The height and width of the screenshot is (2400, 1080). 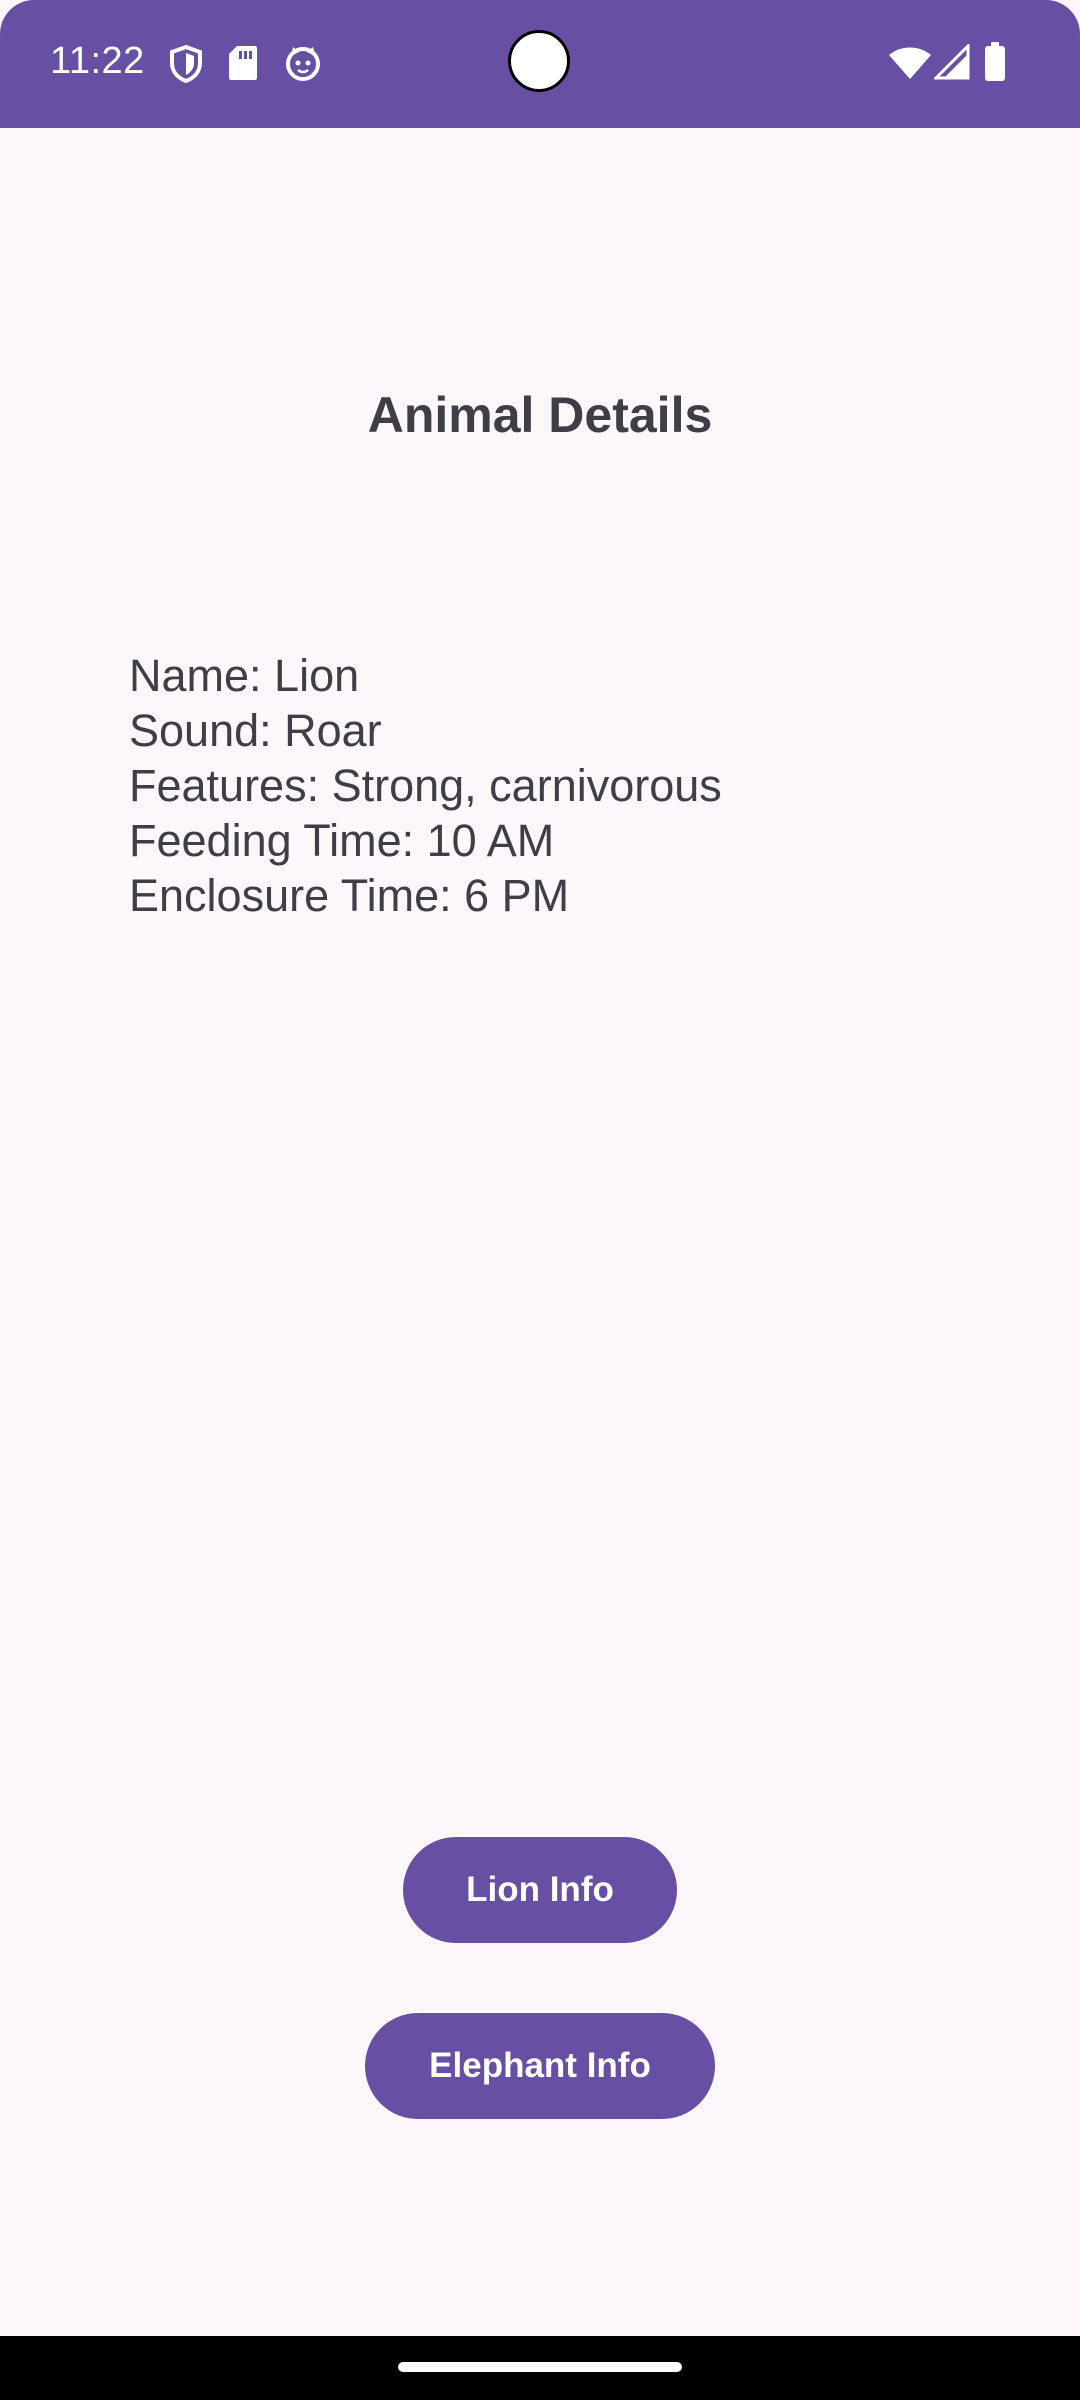 I want to click on animal-features-line: Features: Strong, carnivorous, so click(x=425, y=785).